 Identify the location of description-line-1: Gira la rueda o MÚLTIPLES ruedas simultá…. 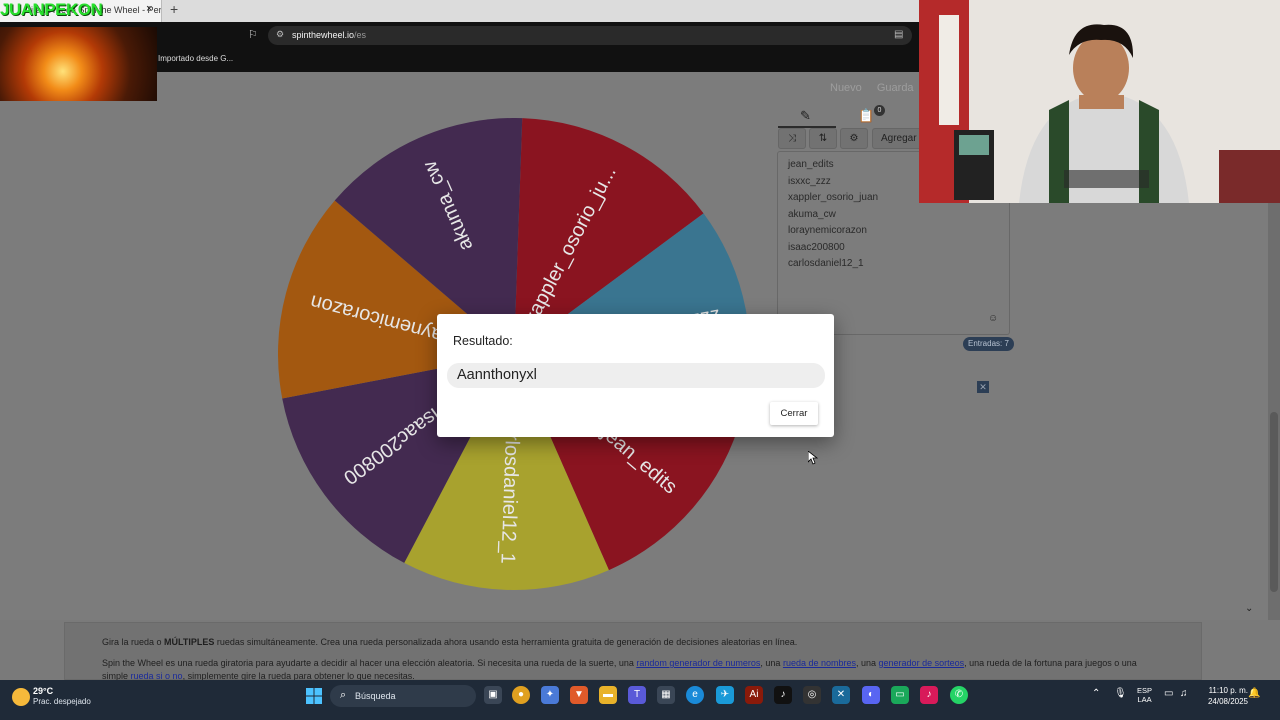
(450, 642).